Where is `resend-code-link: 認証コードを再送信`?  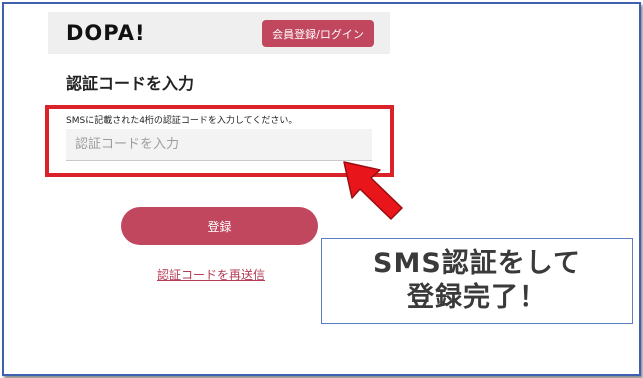
resend-code-link: 認証コードを再送信 is located at coordinates (211, 274).